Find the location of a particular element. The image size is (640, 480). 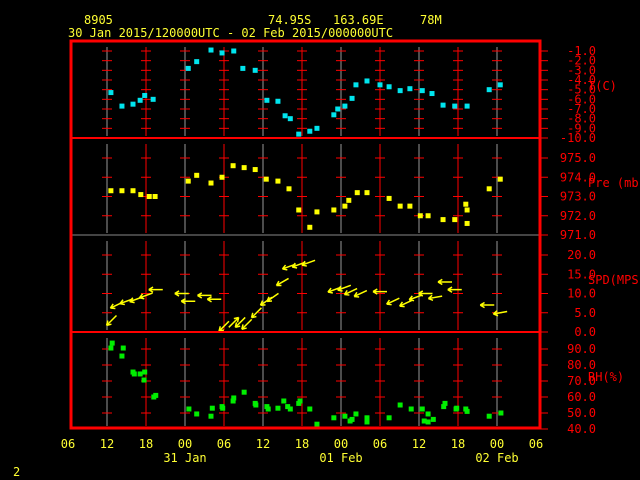

panel-label: T(C) is located at coordinates (602, 86).